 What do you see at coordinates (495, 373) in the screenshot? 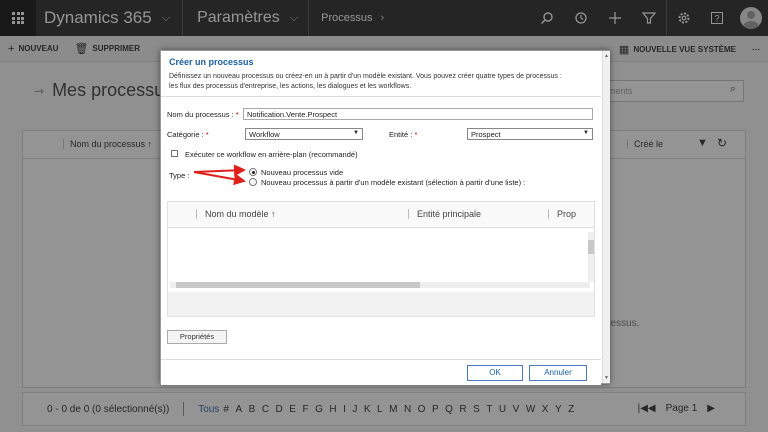
I see `ok-button: OK` at bounding box center [495, 373].